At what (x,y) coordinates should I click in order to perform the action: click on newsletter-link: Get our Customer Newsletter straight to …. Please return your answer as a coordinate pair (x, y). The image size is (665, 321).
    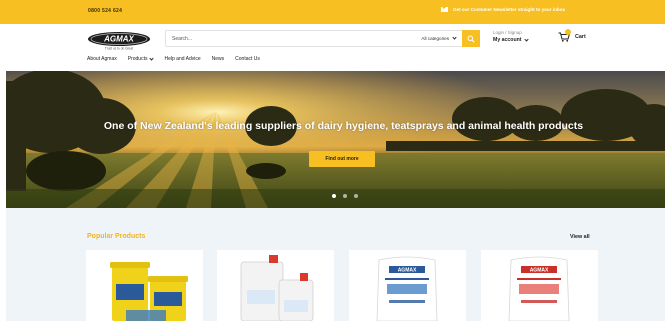
    Looking at the image, I should click on (503, 9).